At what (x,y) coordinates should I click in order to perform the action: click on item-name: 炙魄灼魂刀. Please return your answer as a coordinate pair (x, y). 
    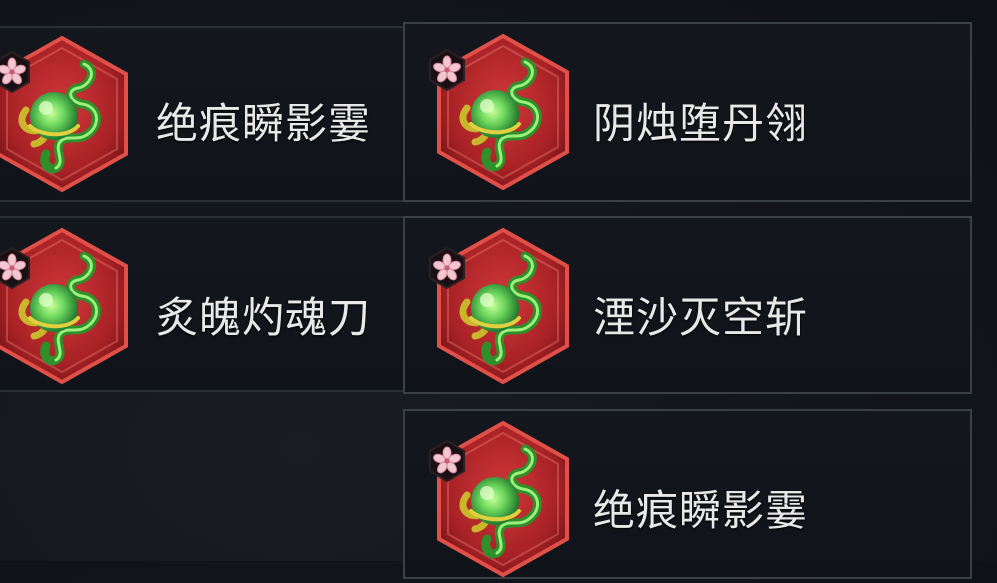
    Looking at the image, I should click on (264, 317).